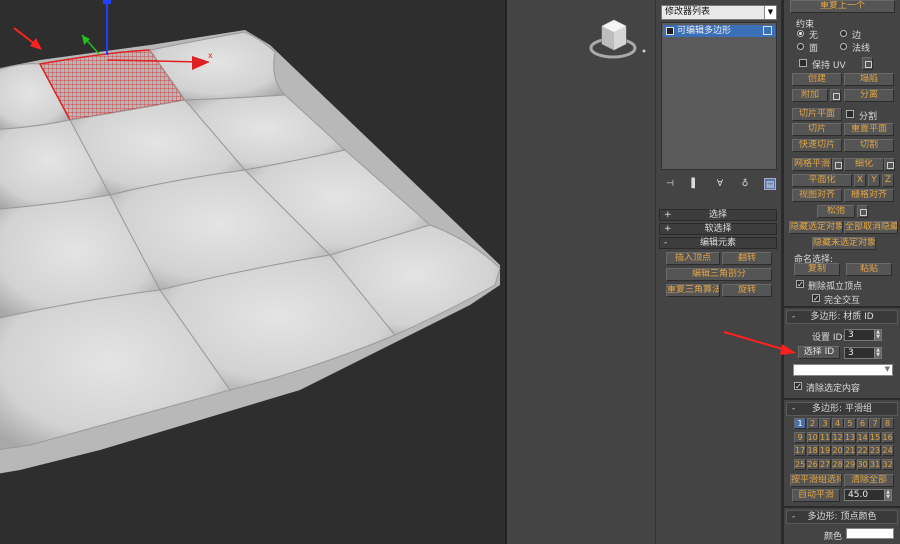 This screenshot has height=544, width=900. What do you see at coordinates (842, 517) in the screenshot?
I see `rollout-vertex-colors: - 多边形: 顶点颜色` at bounding box center [842, 517].